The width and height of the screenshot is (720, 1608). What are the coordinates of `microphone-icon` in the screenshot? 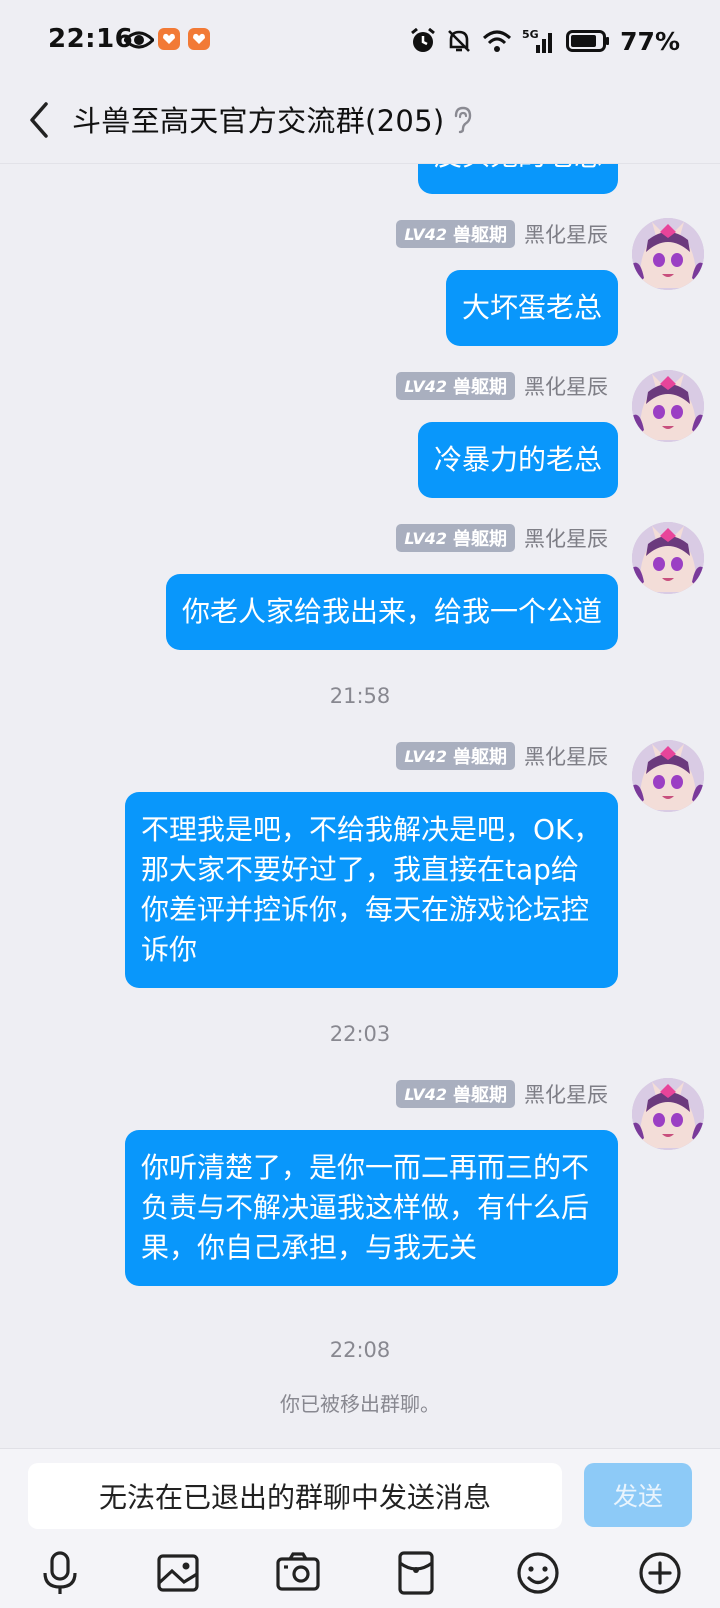 It's located at (60, 1573).